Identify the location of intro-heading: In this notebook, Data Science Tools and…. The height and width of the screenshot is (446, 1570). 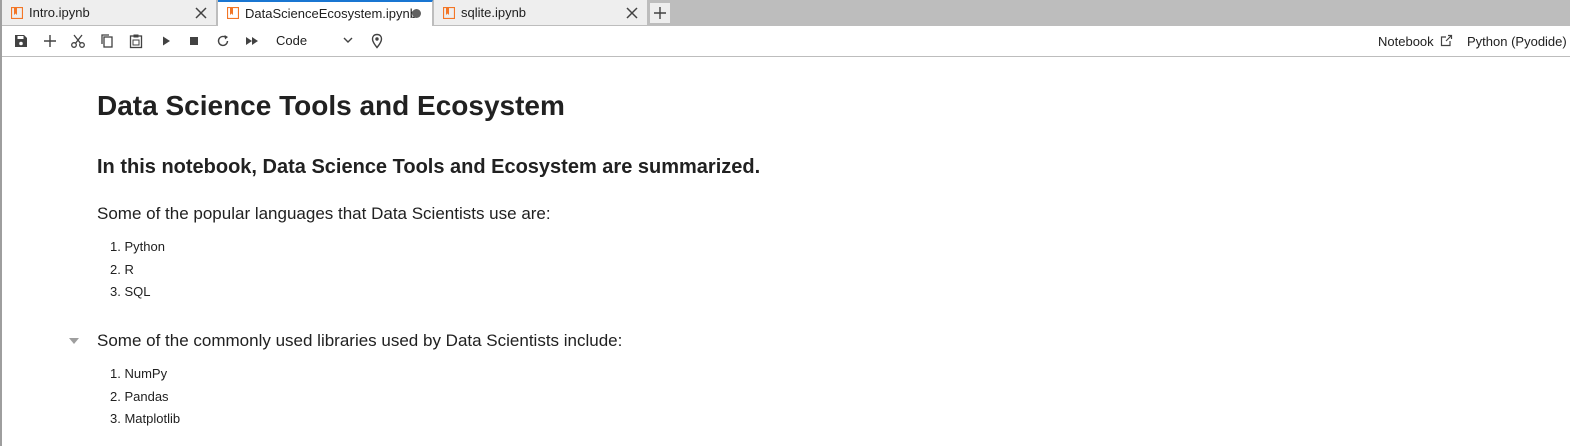
(429, 167).